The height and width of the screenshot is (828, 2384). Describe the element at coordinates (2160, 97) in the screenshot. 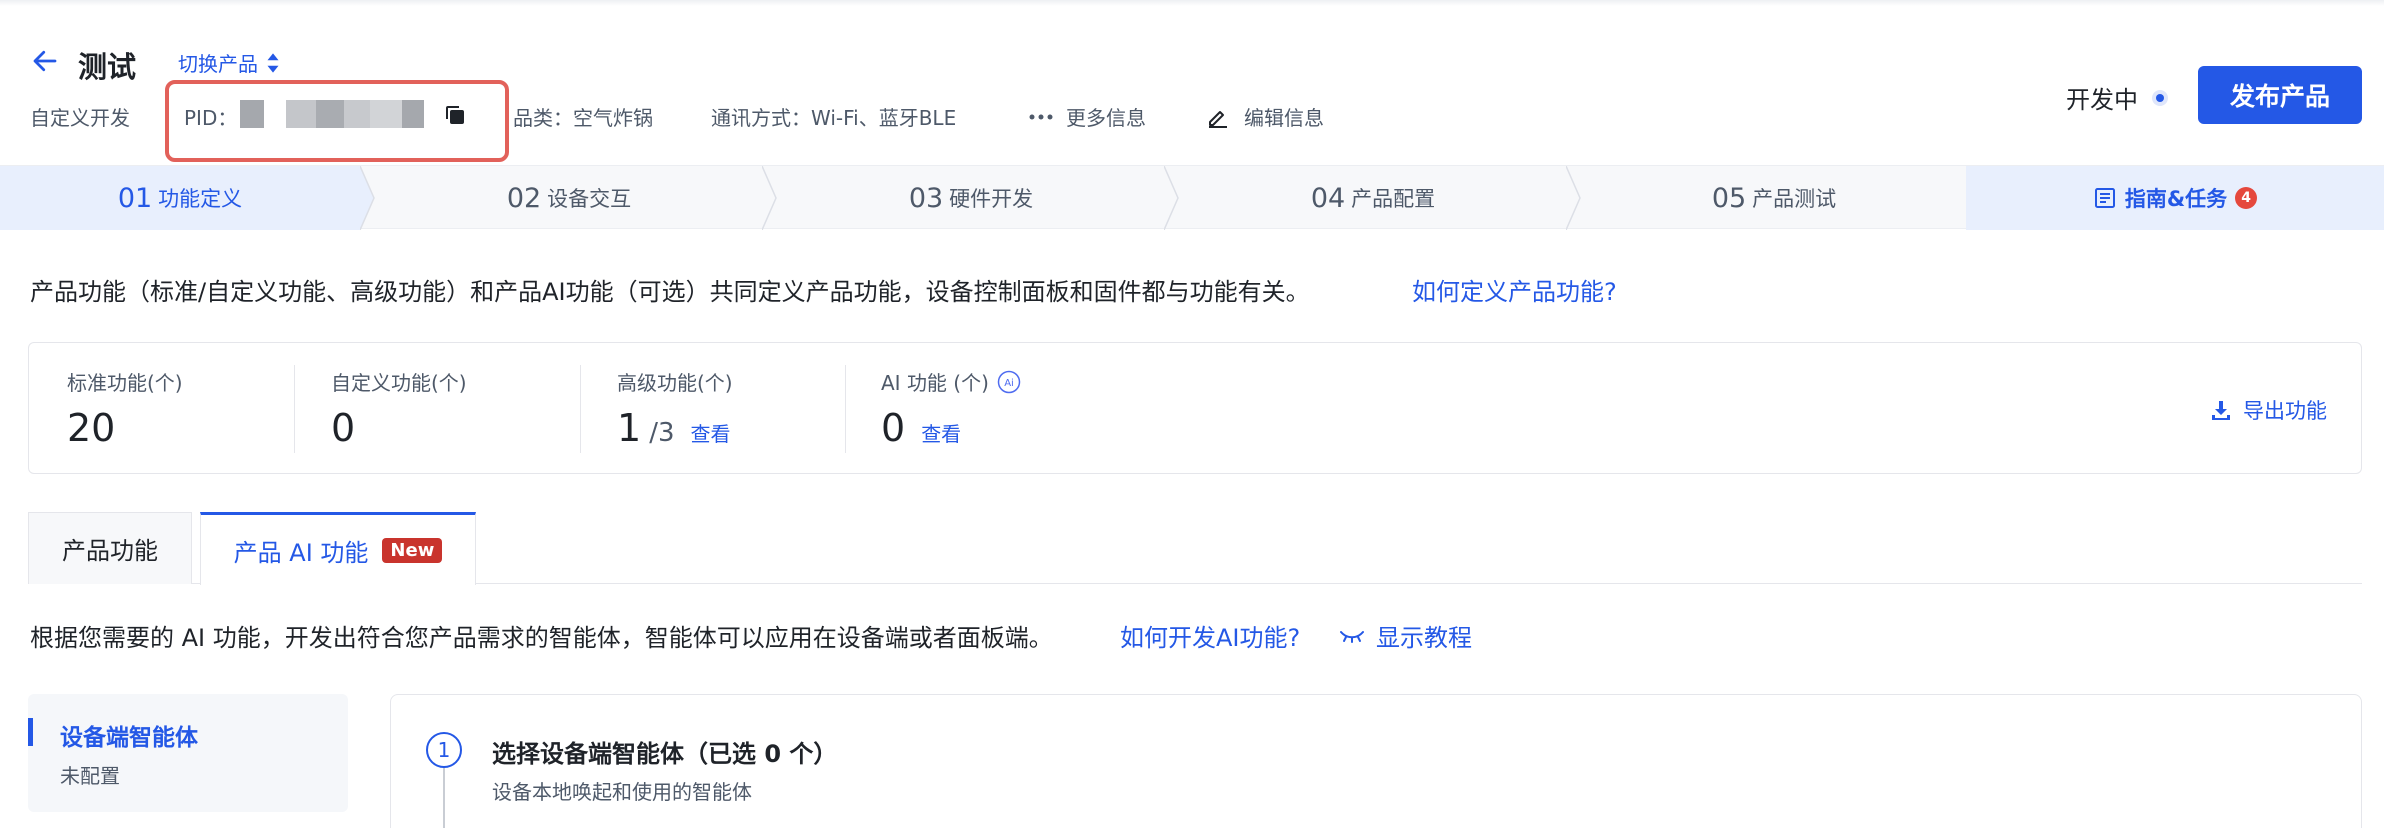

I see `status-dot-icon` at that location.